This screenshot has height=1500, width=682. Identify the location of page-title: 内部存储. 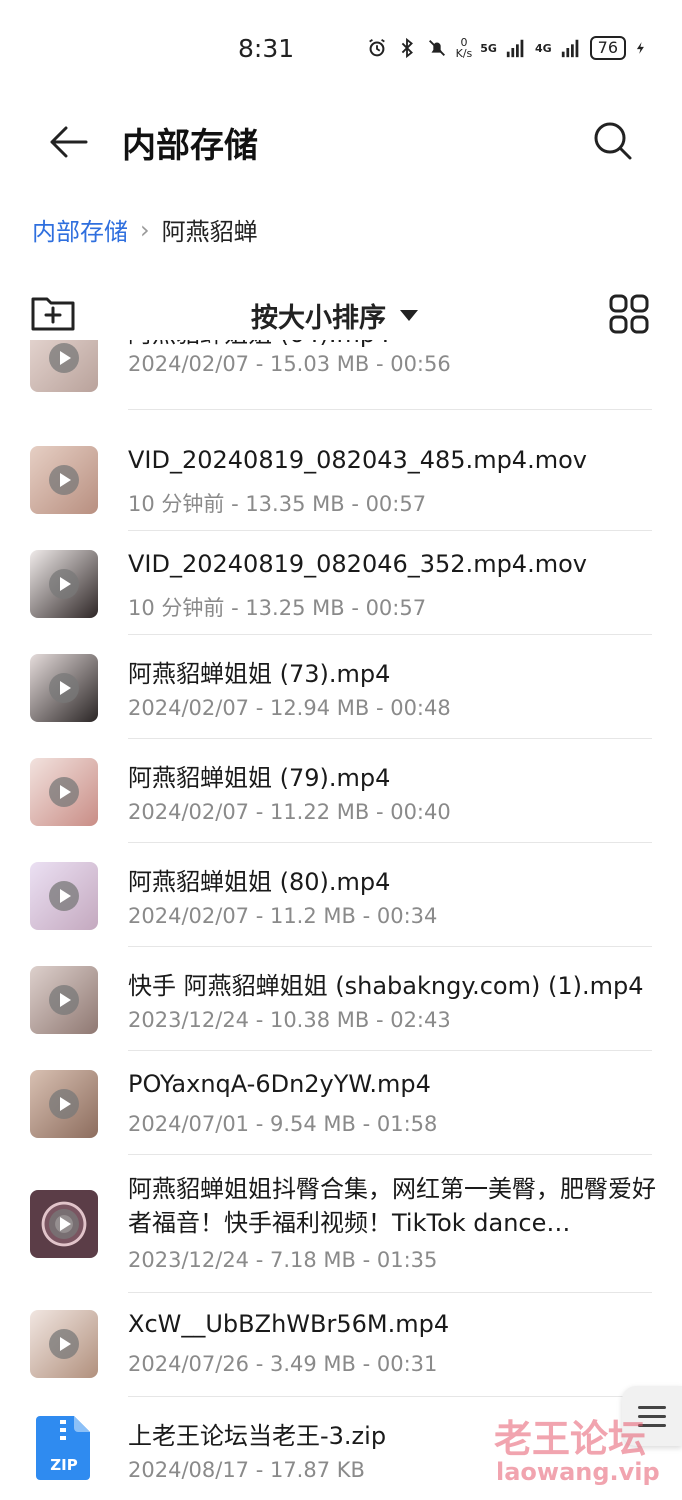
(190, 146).